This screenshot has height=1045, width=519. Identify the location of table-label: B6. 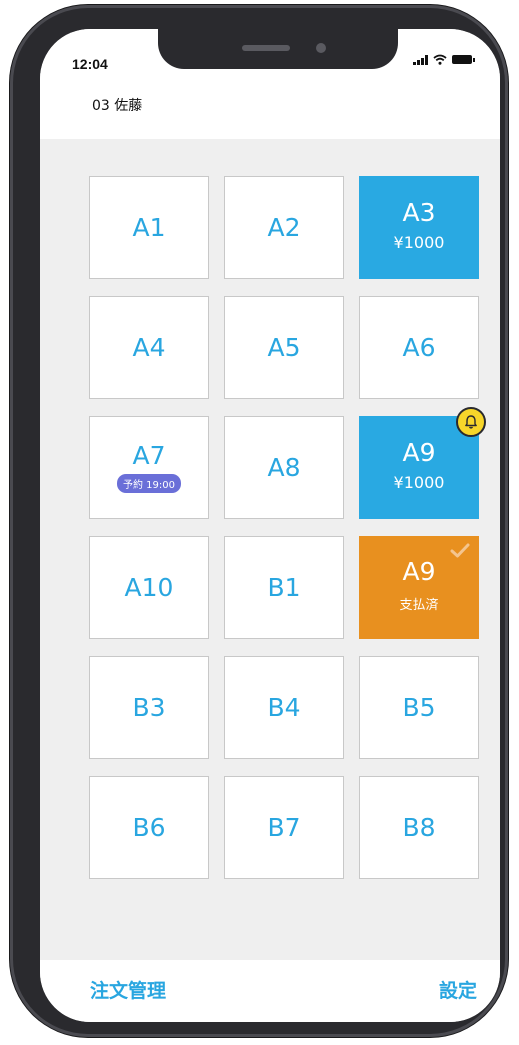
(149, 827).